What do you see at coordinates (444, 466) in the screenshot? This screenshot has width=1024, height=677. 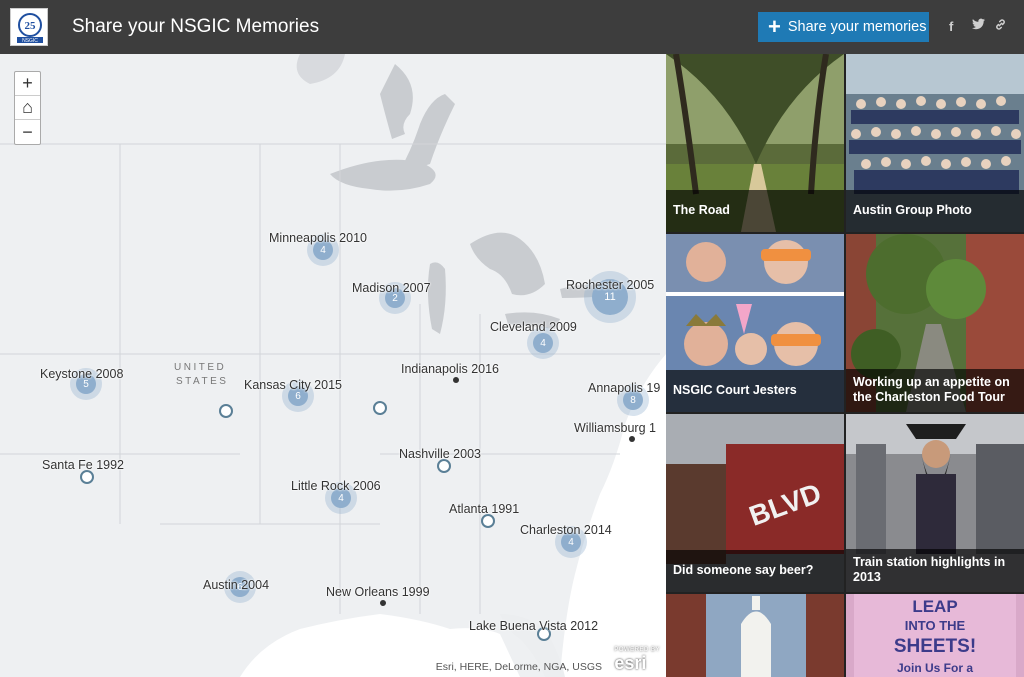 I see `memory-marker-nashville` at bounding box center [444, 466].